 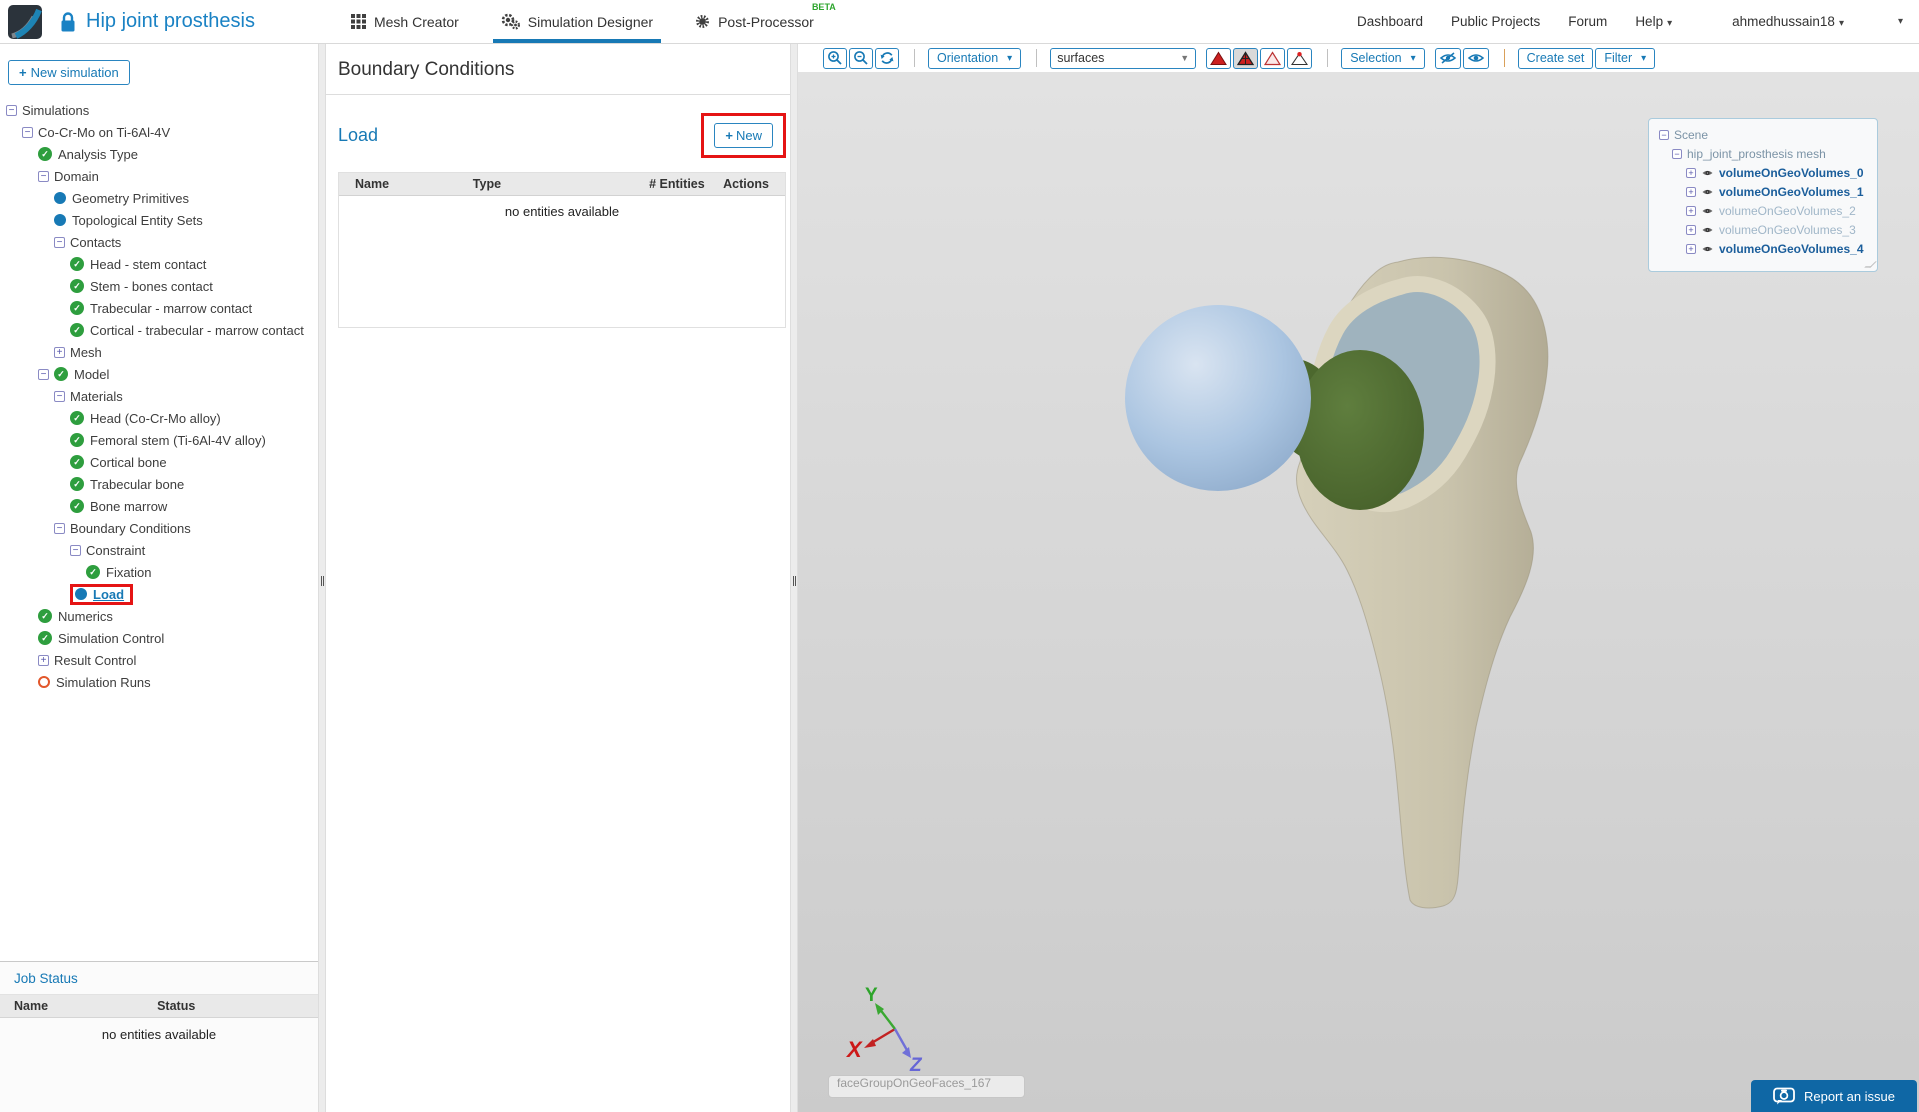 What do you see at coordinates (1765, 135) in the screenshot?
I see `scene-root-row: − Scene` at bounding box center [1765, 135].